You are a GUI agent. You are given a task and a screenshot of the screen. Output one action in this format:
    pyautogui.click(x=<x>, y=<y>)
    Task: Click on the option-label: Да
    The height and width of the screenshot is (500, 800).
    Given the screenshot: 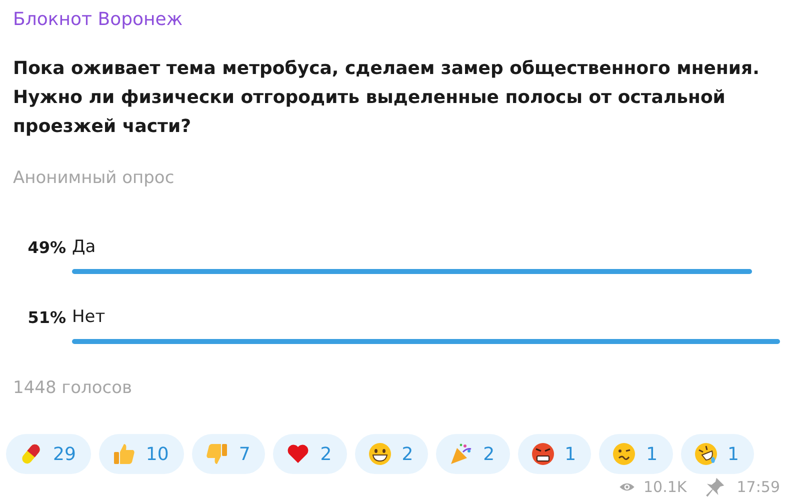 What is the action you would take?
    pyautogui.click(x=84, y=248)
    